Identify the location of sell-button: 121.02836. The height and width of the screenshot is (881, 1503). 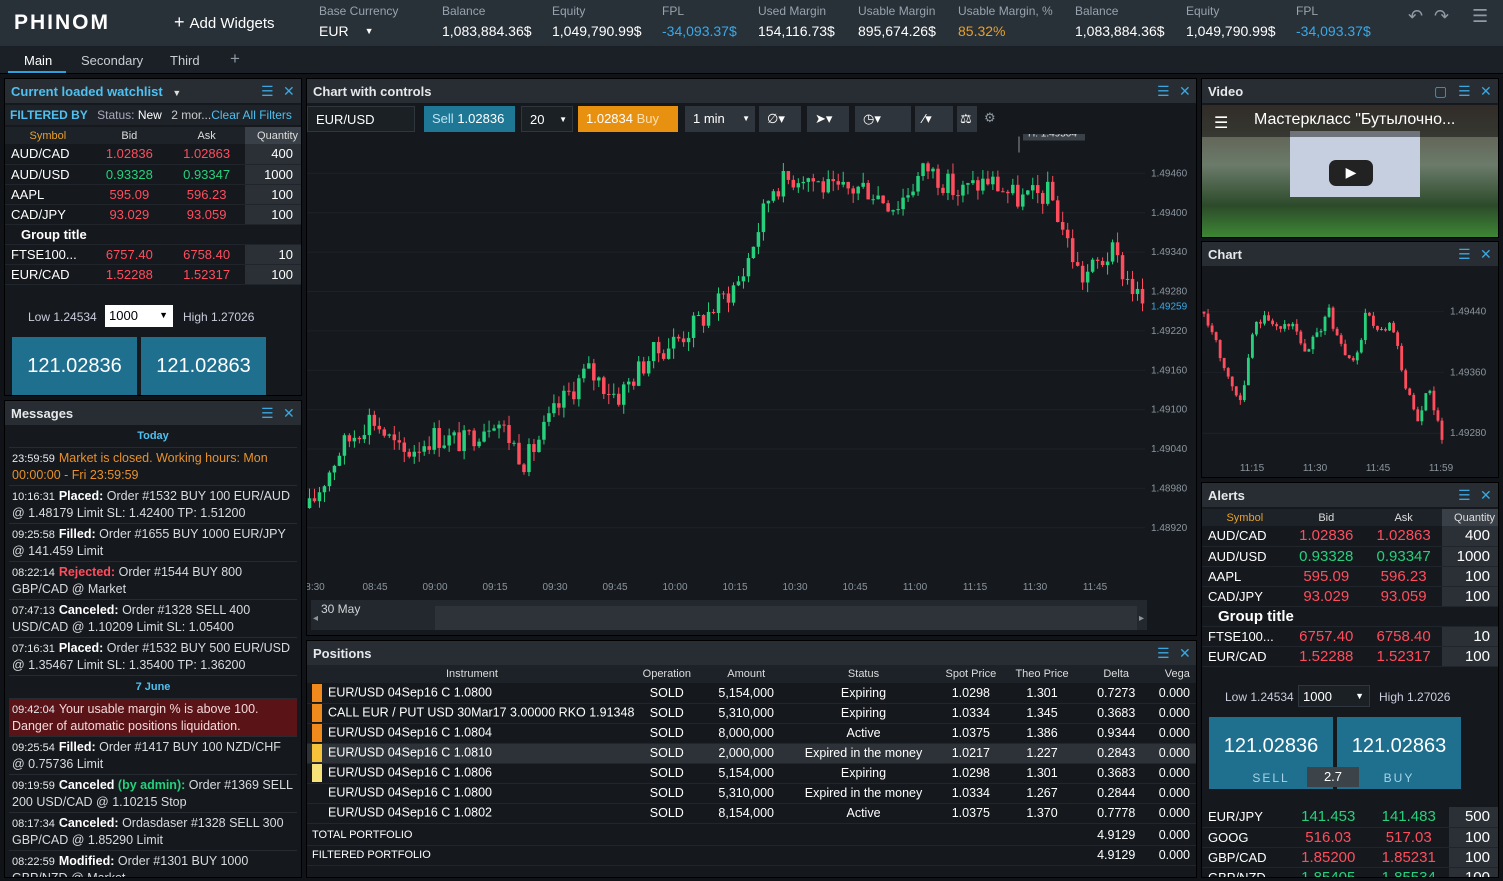
(74, 366).